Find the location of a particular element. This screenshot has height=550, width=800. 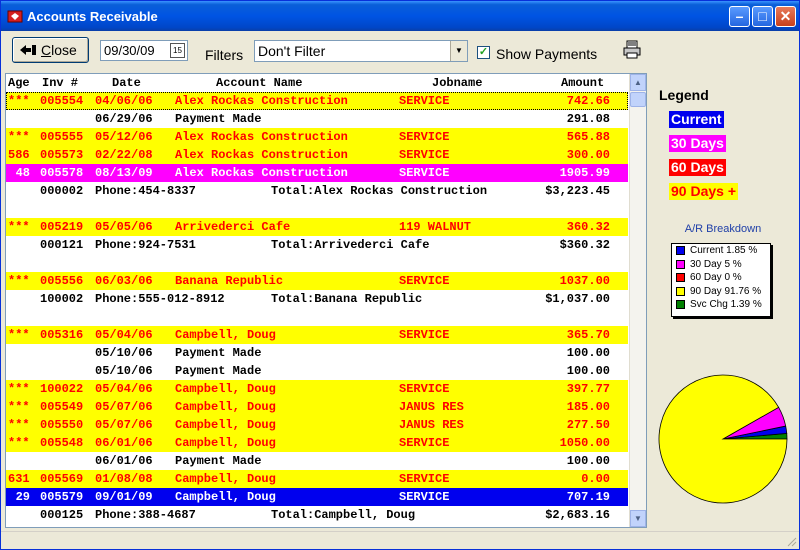

date-field: 09/30/09 15 is located at coordinates (144, 50).